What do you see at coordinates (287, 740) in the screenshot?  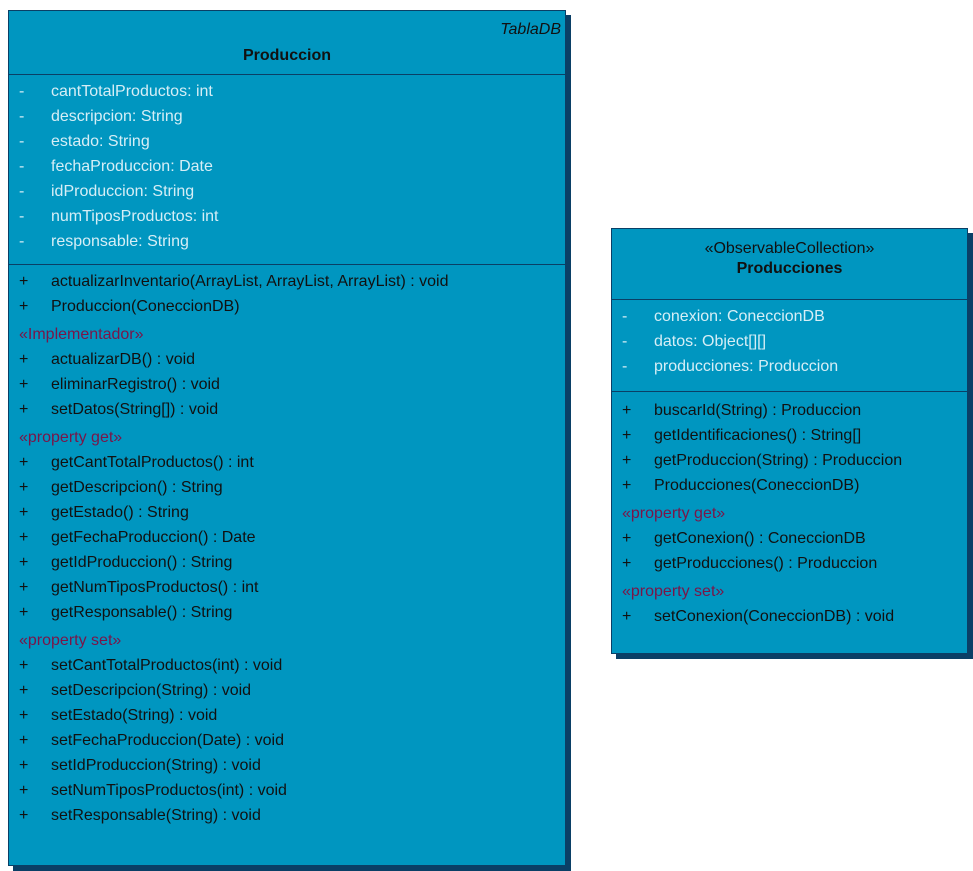 I see `operation-row: + setFechaProduccion(Date) : void` at bounding box center [287, 740].